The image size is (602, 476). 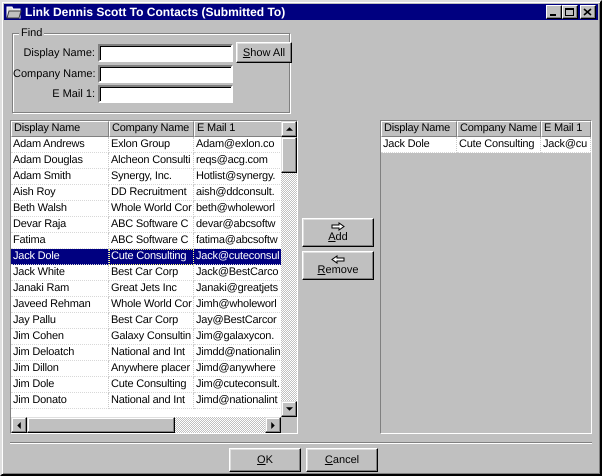 I want to click on table-cell: Great Jets Inc, so click(x=151, y=289).